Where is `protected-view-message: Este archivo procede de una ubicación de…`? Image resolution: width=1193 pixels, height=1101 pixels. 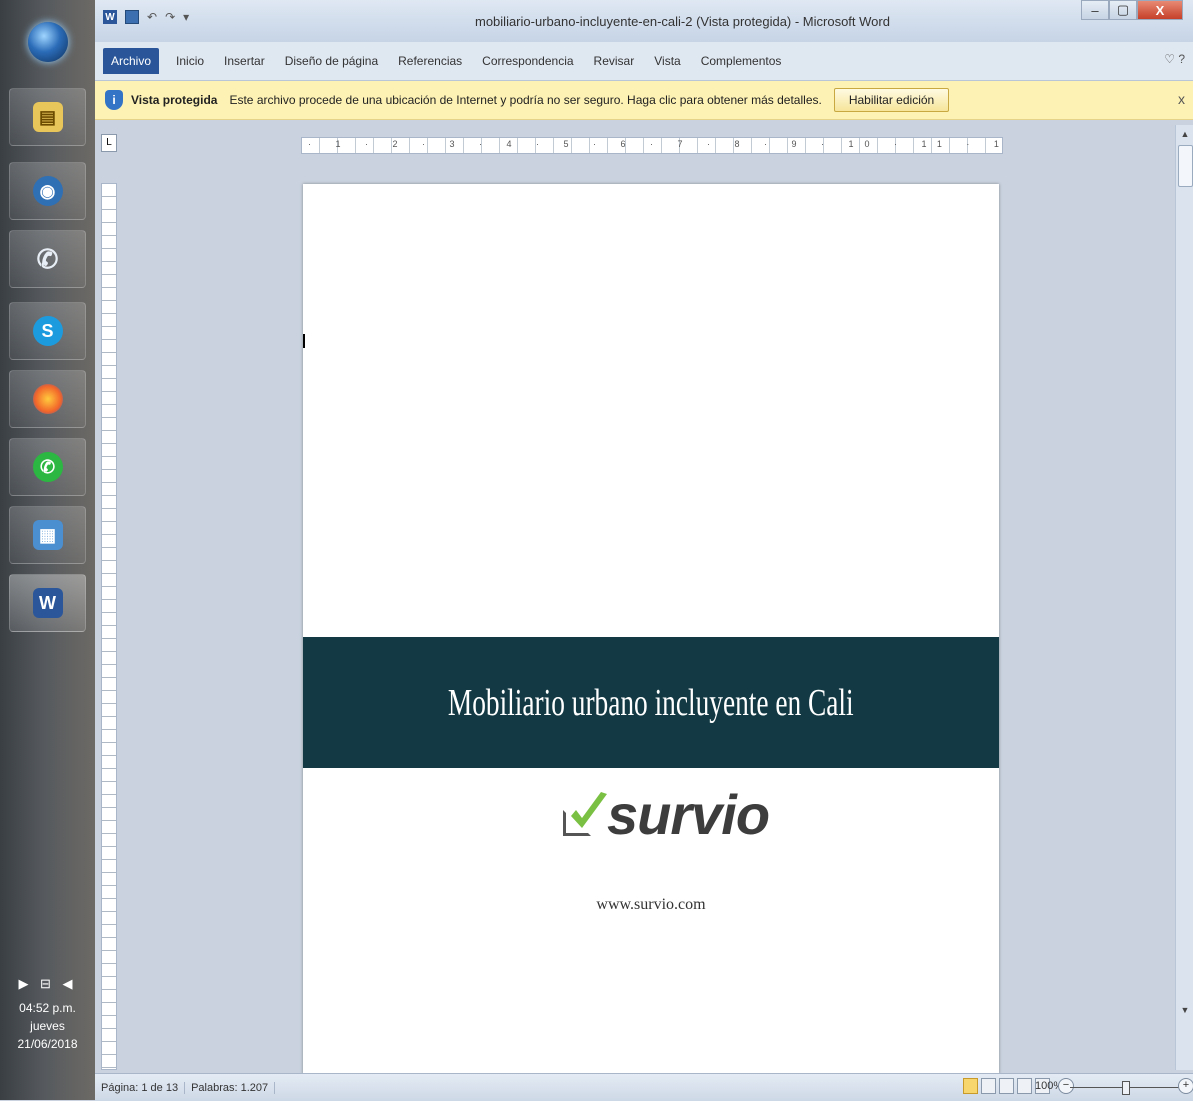 protected-view-message: Este archivo procede de una ubicación de… is located at coordinates (525, 100).